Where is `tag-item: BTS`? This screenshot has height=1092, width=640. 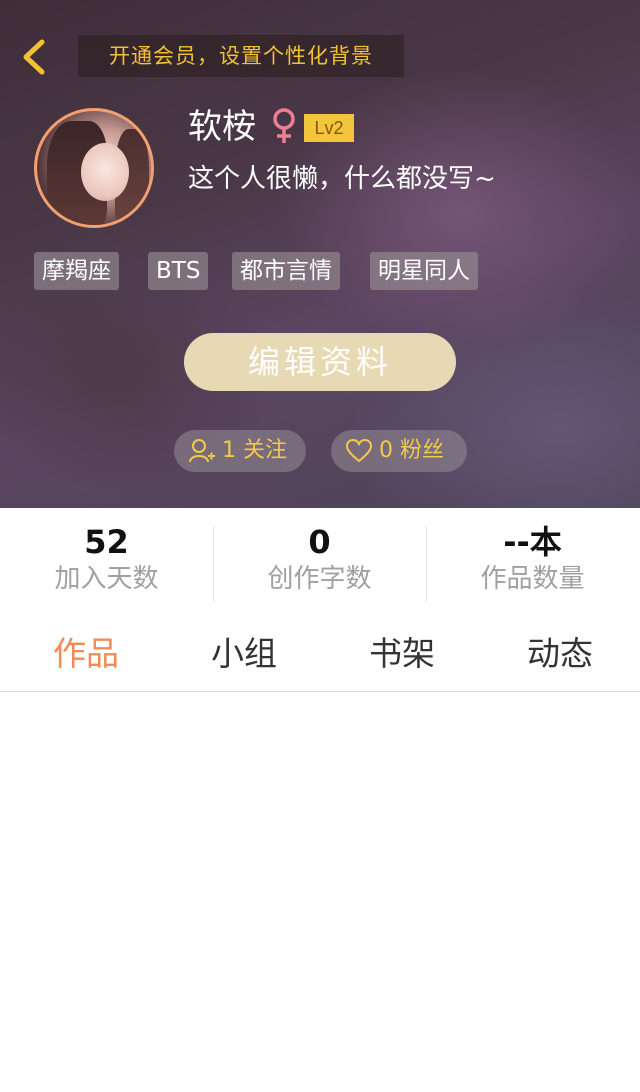 tag-item: BTS is located at coordinates (178, 271).